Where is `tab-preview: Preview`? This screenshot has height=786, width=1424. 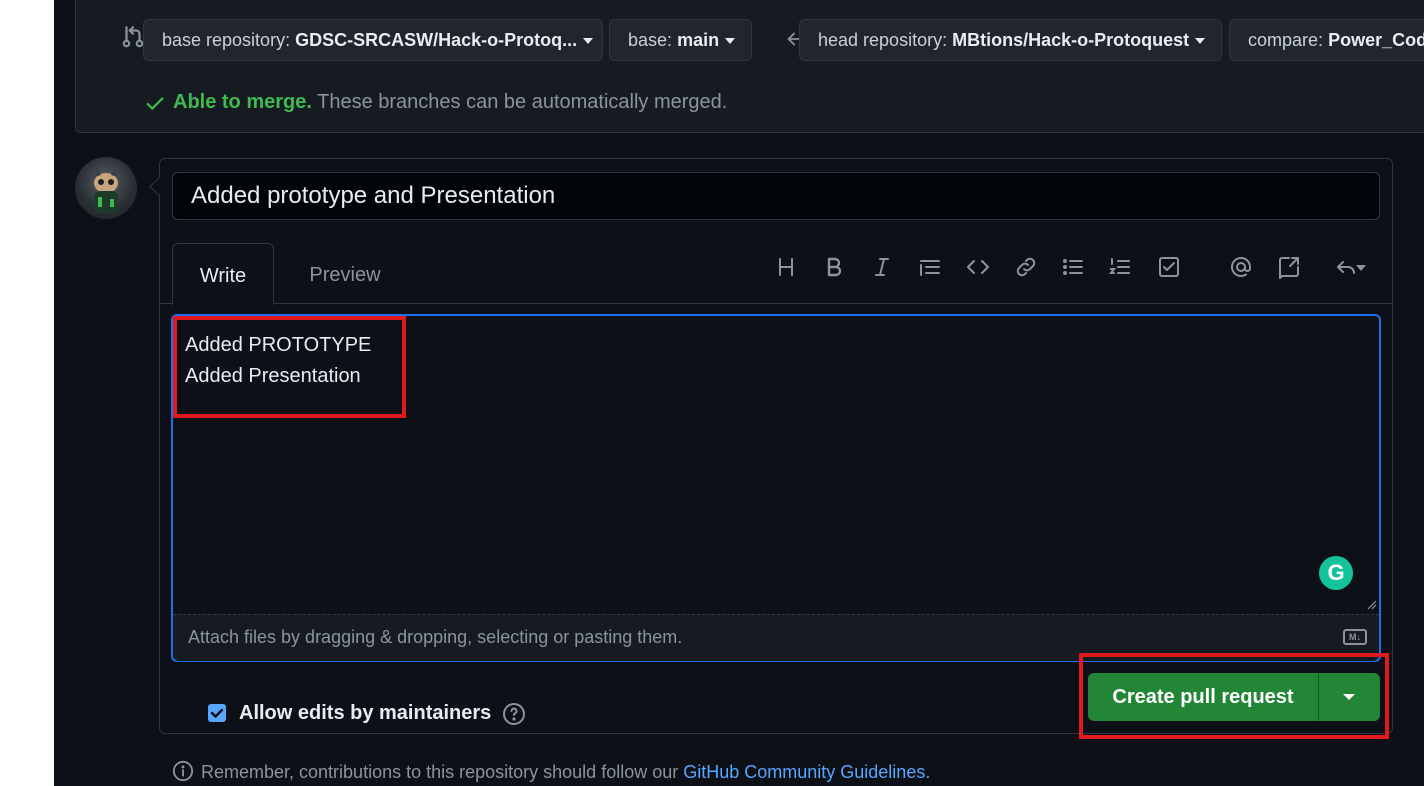 tab-preview: Preview is located at coordinates (345, 273).